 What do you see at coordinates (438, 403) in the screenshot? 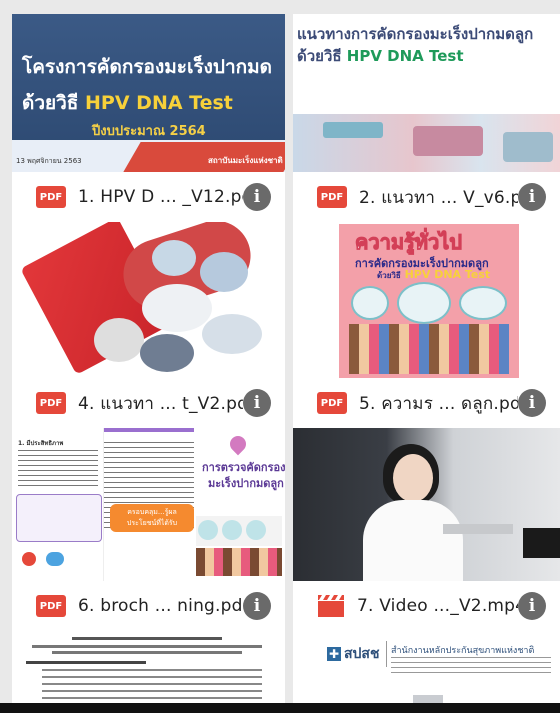
I see `file-name: 5. ความร ... ดลูก.pdf` at bounding box center [438, 403].